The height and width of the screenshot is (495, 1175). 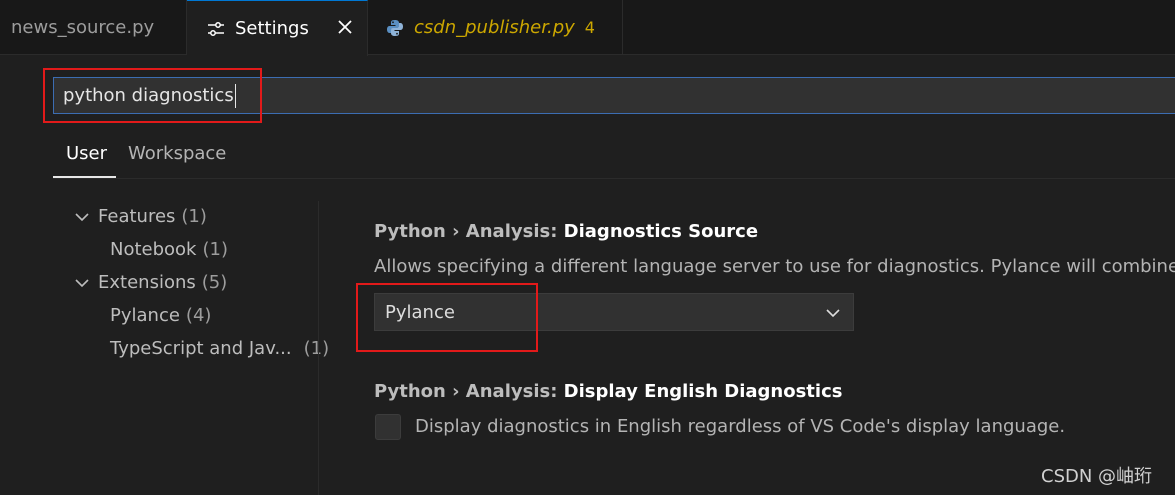 What do you see at coordinates (345, 27) in the screenshot?
I see `close-icon` at bounding box center [345, 27].